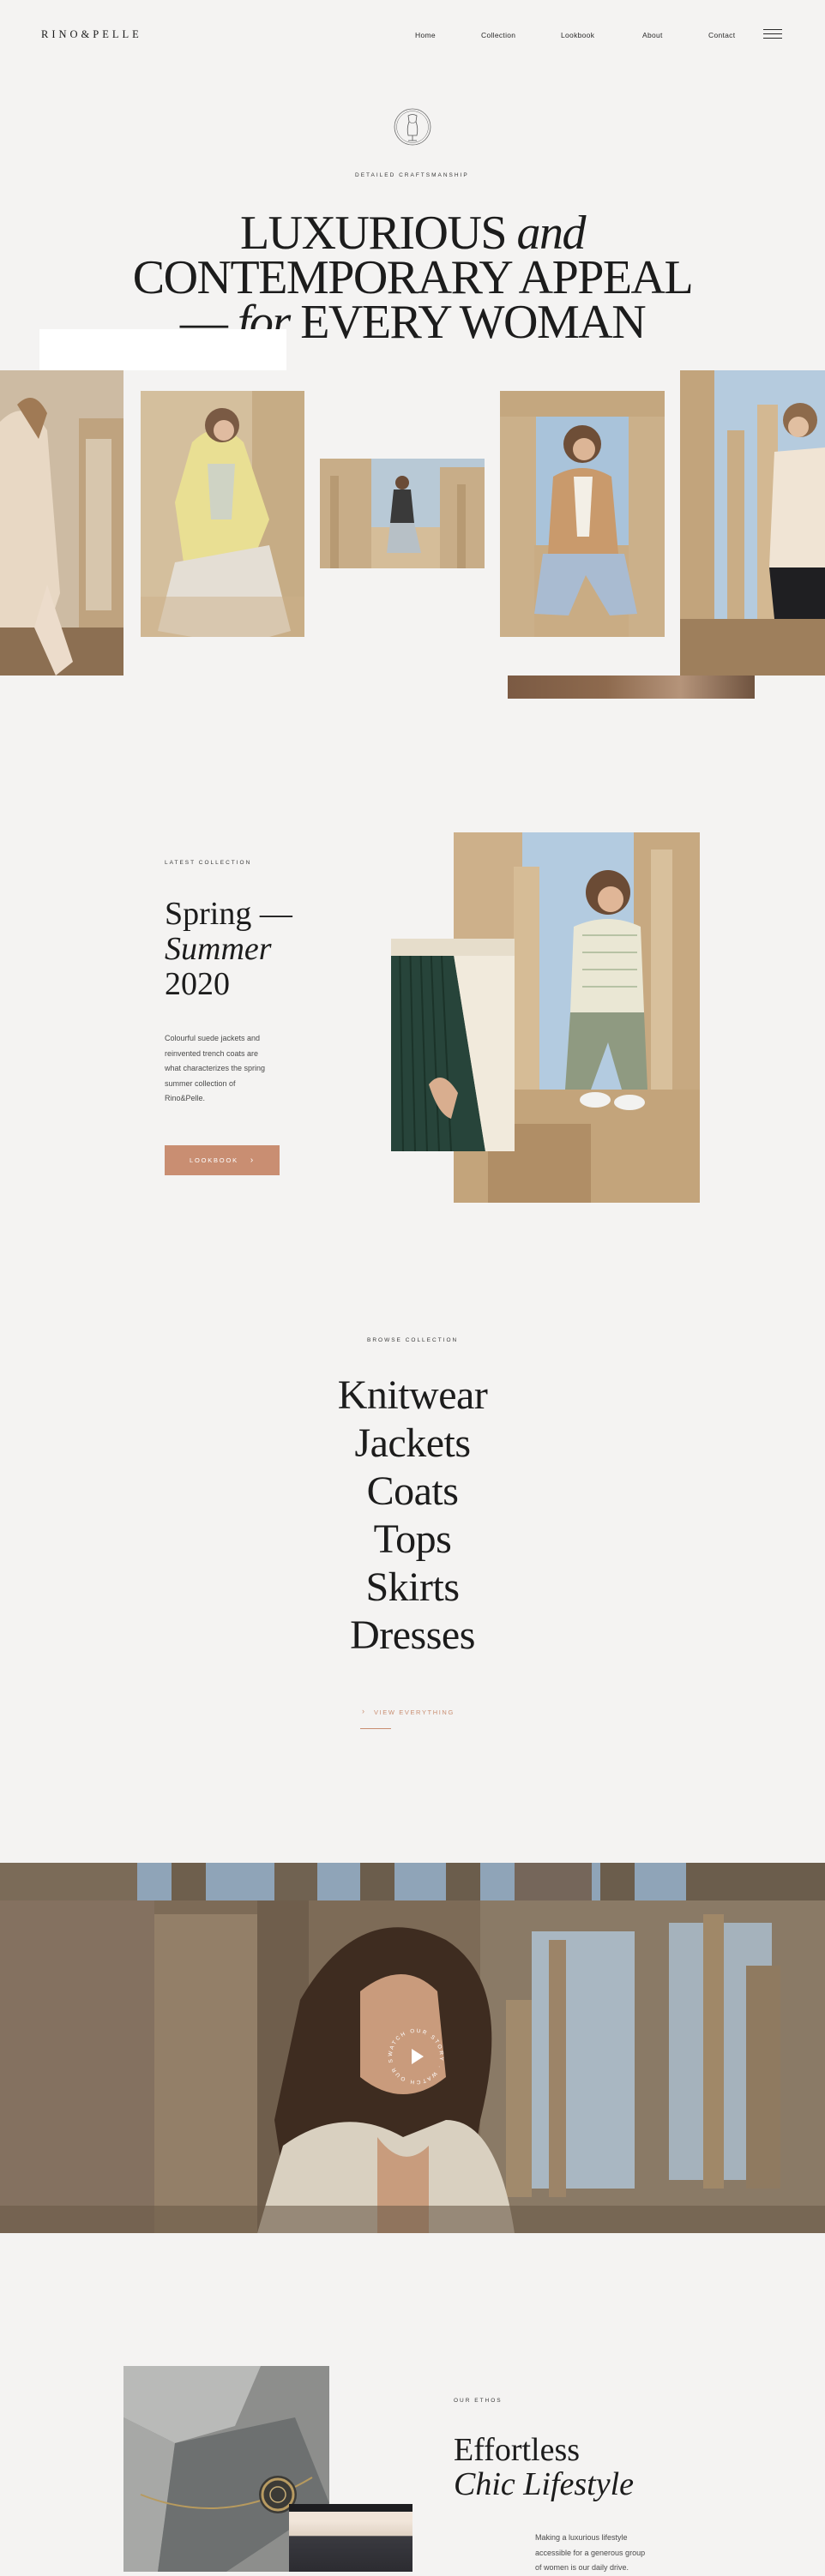 The width and height of the screenshot is (825, 2576). Describe the element at coordinates (582, 514) in the screenshot. I see `hero-photo-tan-jacket` at that location.